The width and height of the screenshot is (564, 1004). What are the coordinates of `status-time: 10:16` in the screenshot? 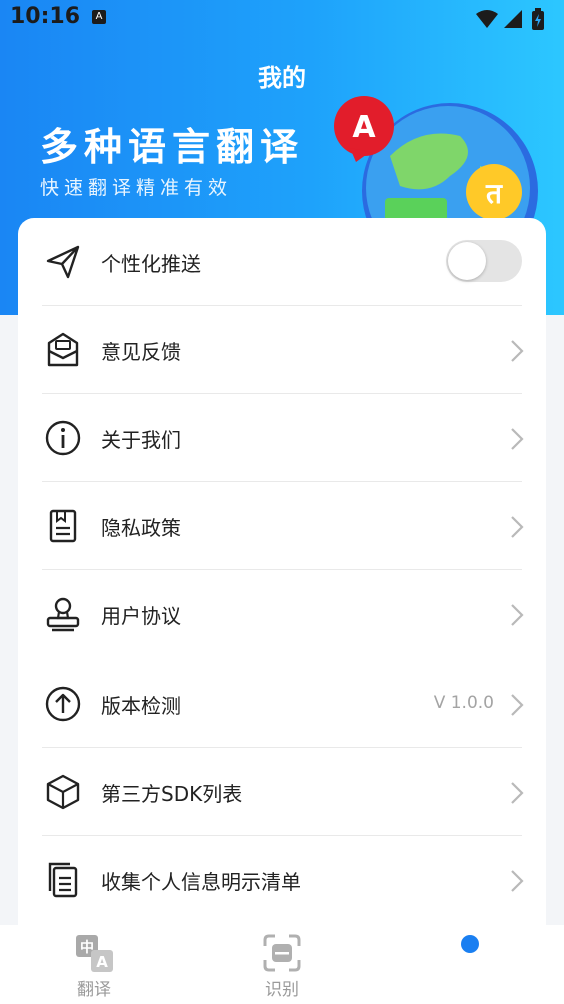 It's located at (45, 16).